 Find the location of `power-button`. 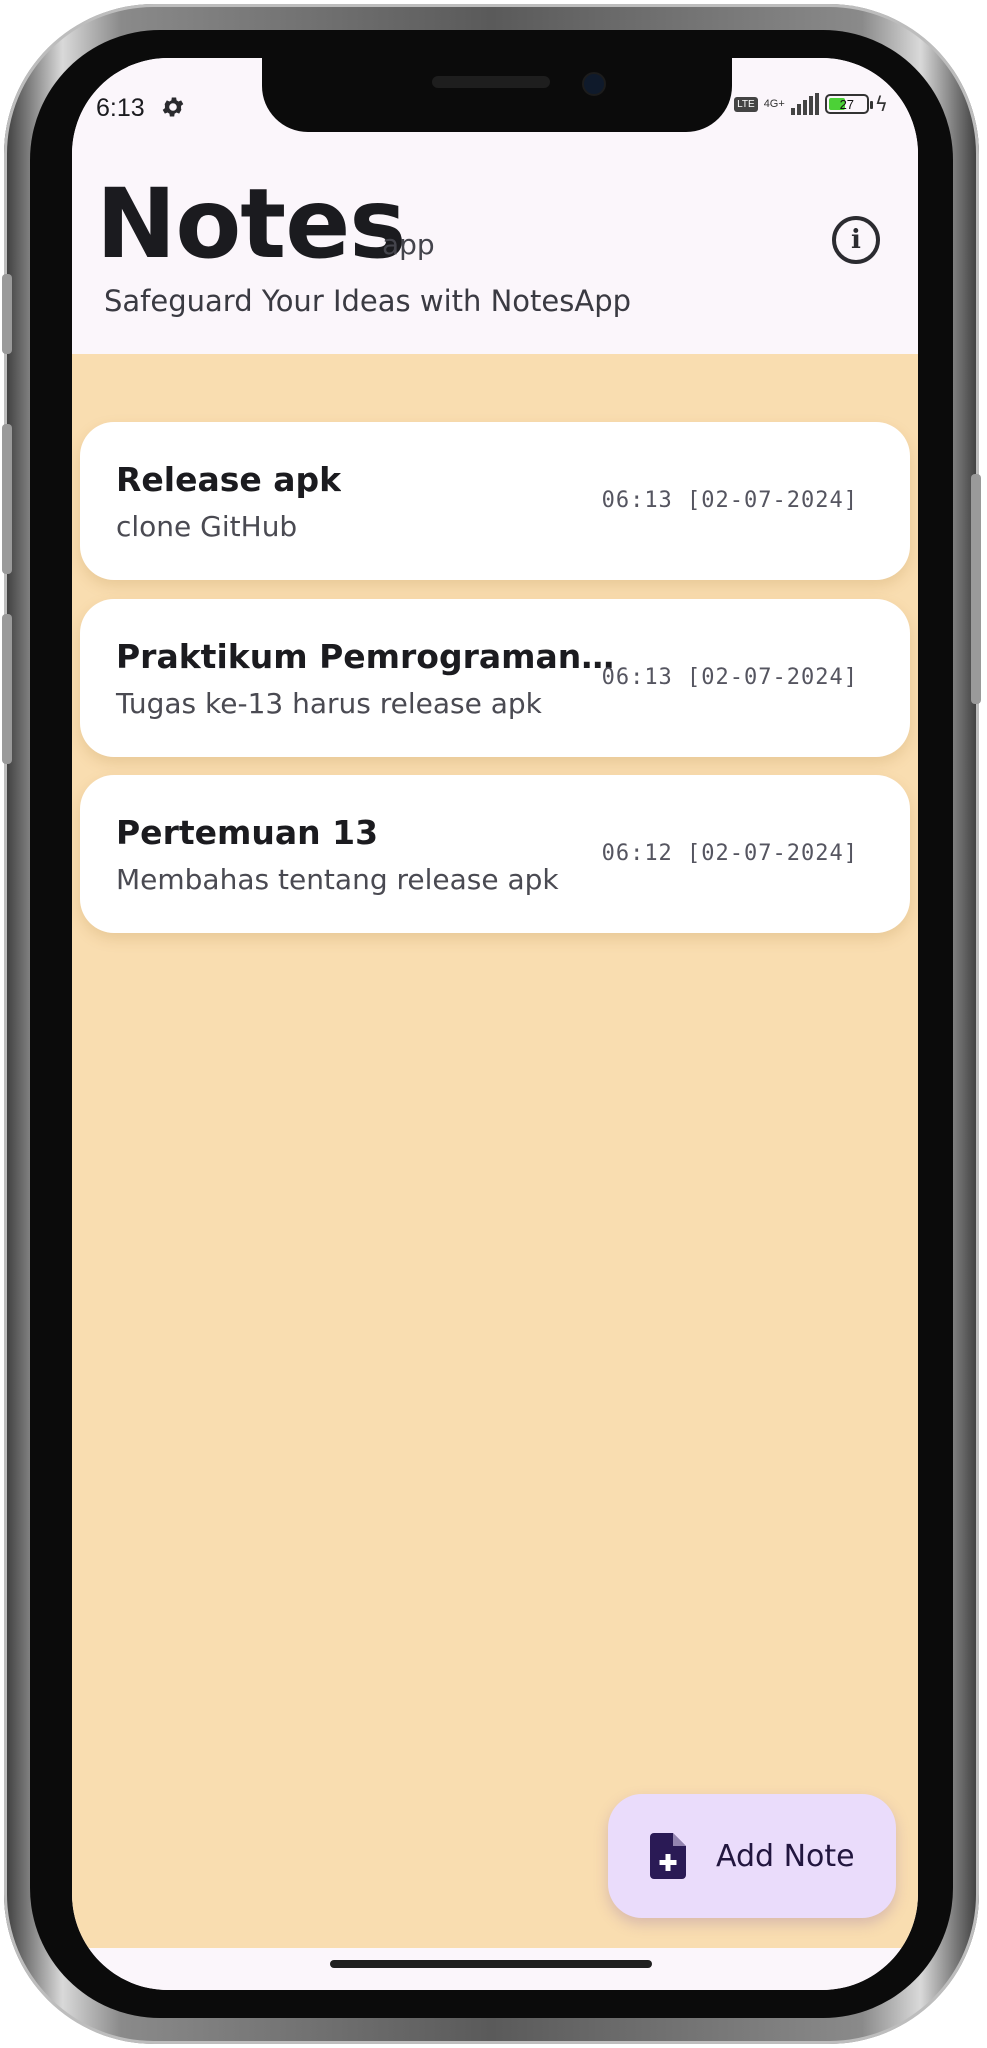

power-button is located at coordinates (976, 589).